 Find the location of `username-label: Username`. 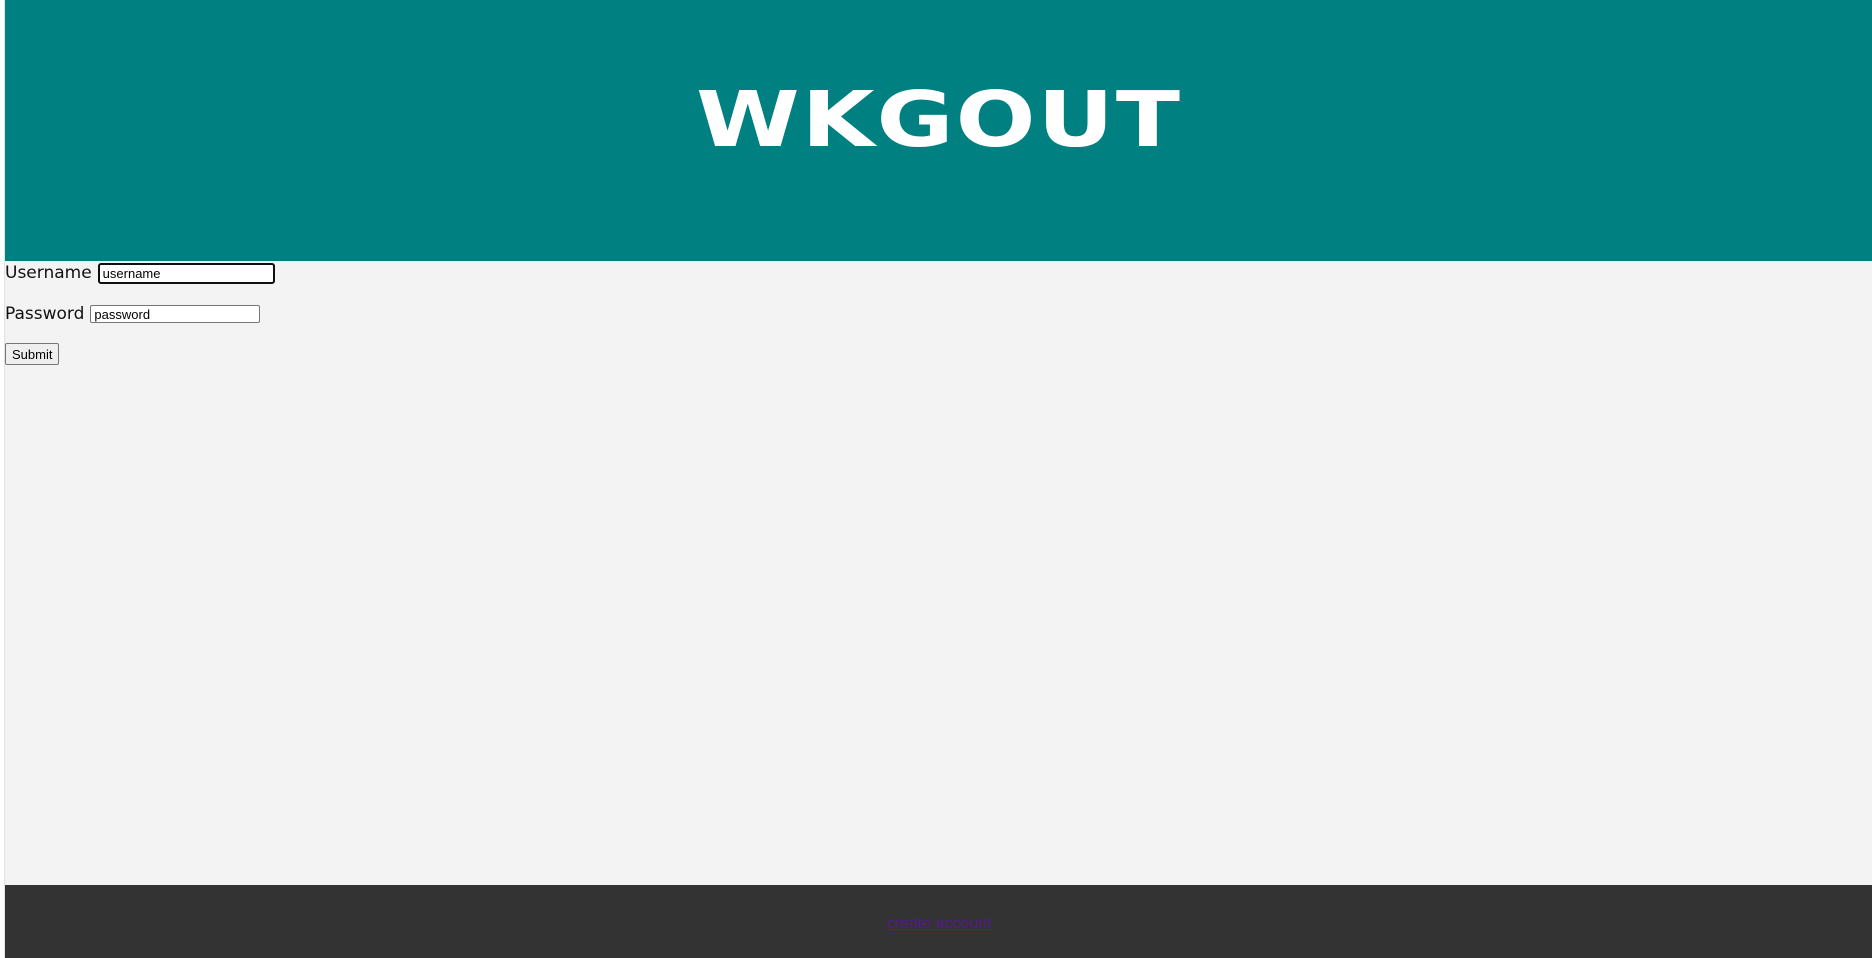

username-label: Username is located at coordinates (48, 273).